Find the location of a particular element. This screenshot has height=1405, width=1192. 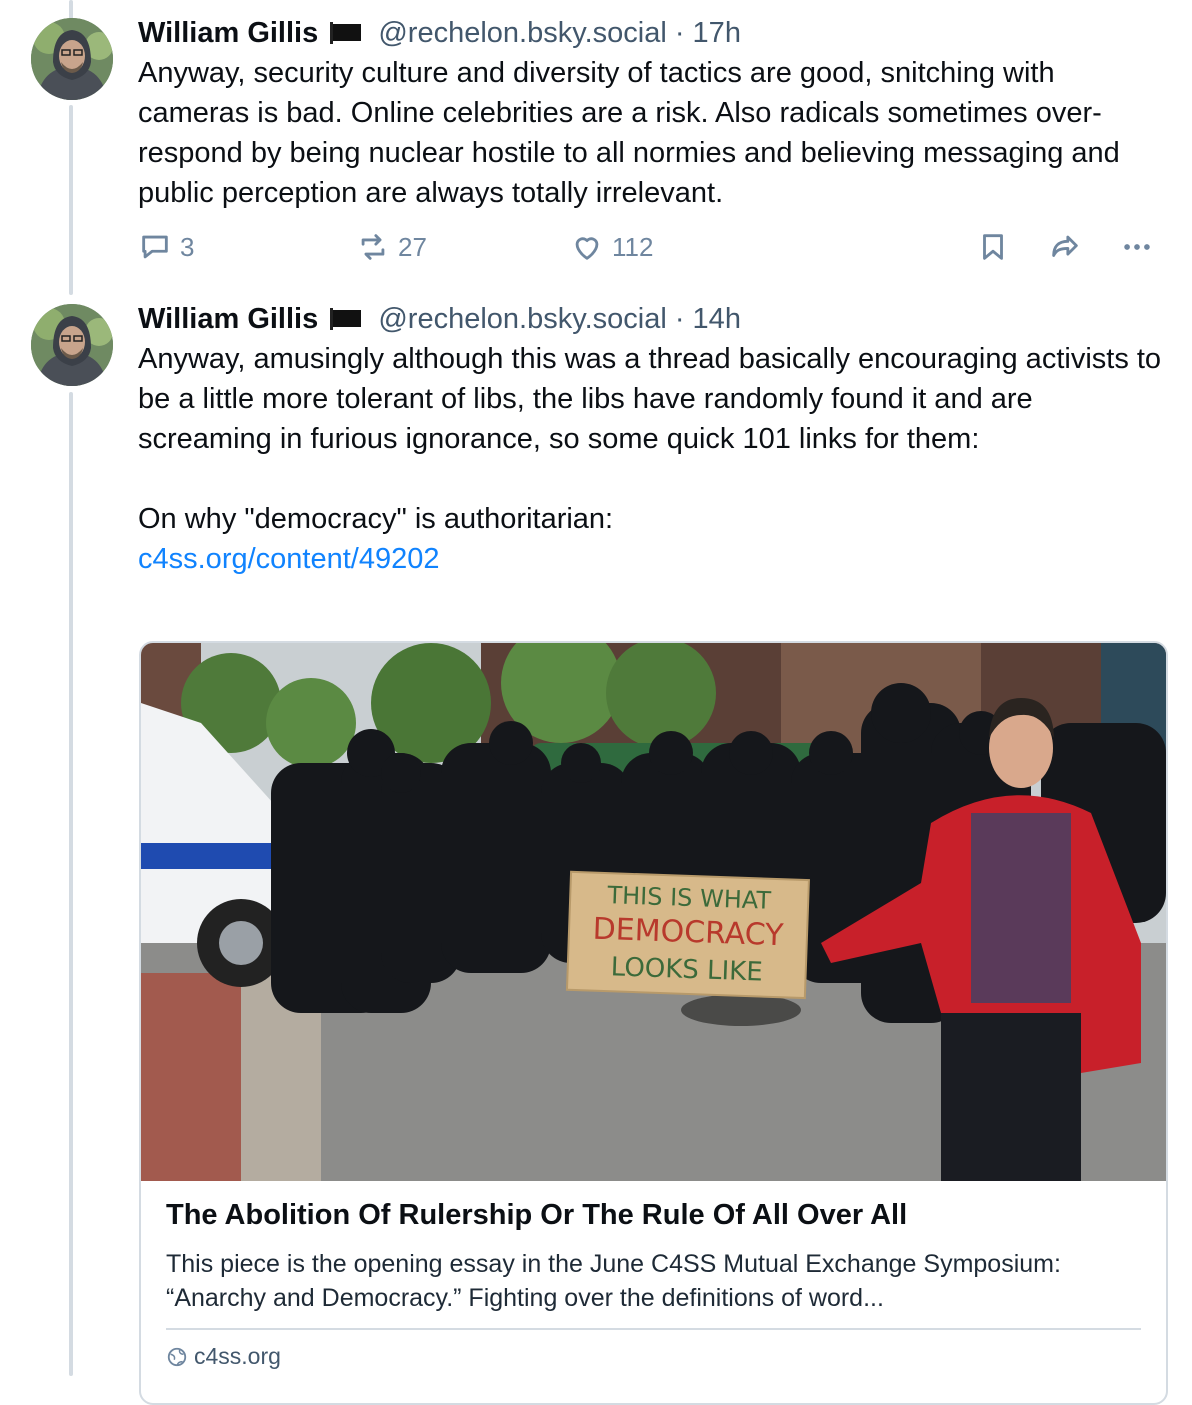

post-actions: 3 27 112 is located at coordinates (653, 250).